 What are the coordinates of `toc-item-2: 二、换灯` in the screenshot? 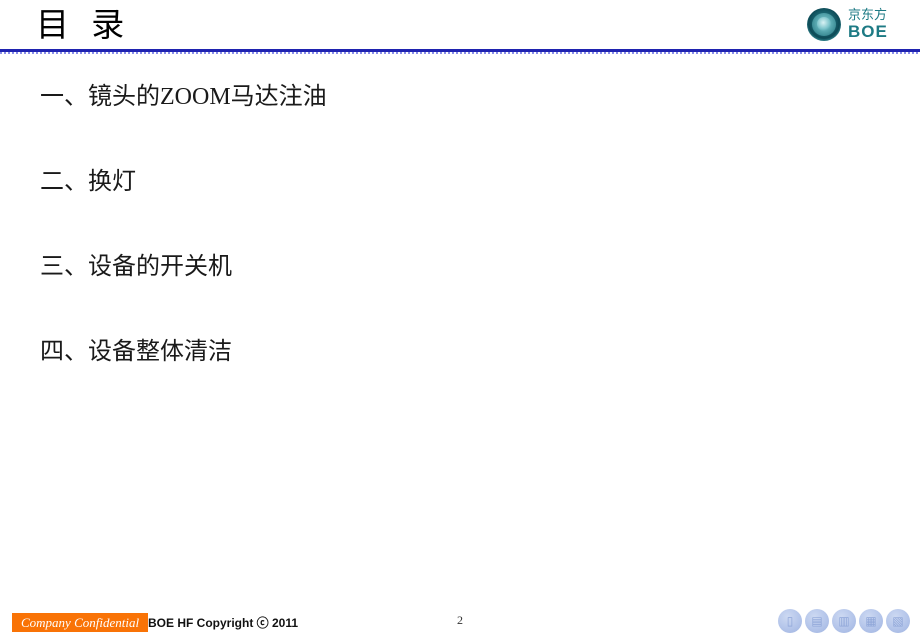 It's located at (450, 207).